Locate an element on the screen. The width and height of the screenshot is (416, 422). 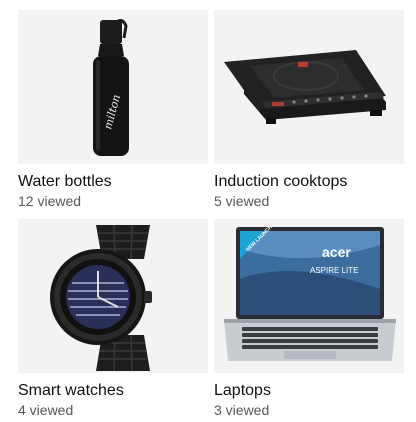
laptop-model-text: ASPIRE LITE is located at coordinates (334, 270).